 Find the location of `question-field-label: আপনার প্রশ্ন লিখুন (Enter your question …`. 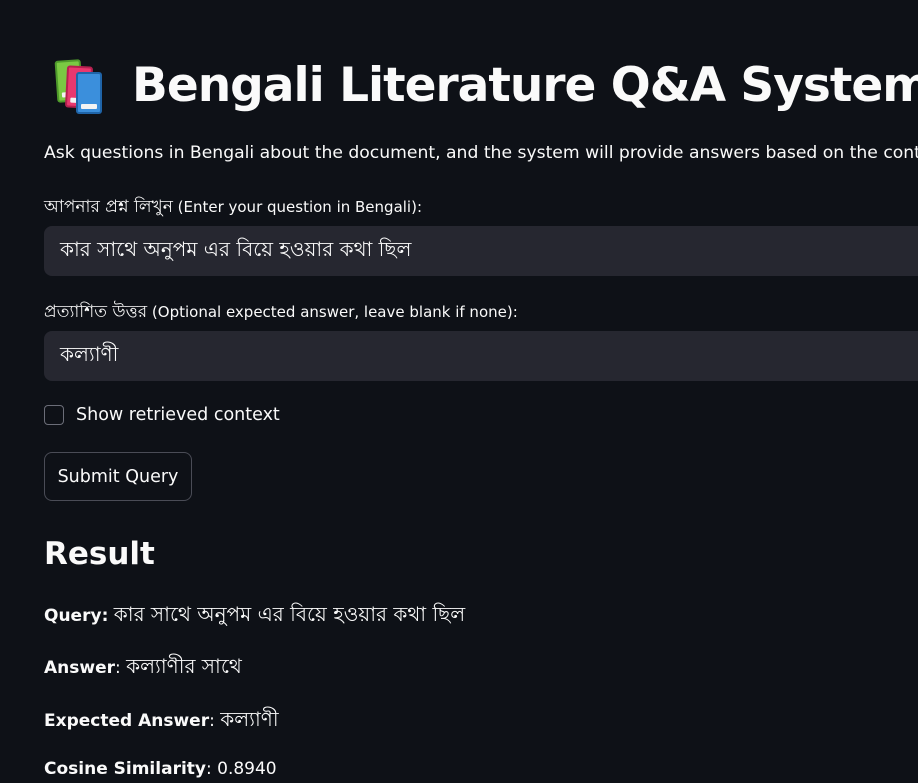

question-field-label: আপনার প্রশ্ন লিখুন (Enter your question … is located at coordinates (233, 208).